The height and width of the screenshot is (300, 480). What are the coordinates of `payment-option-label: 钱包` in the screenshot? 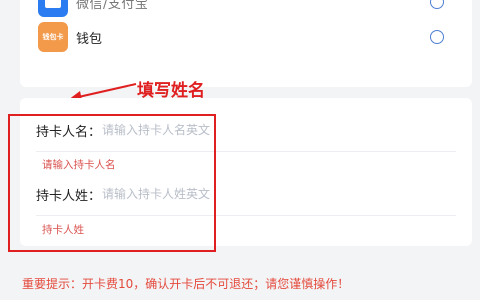 It's located at (89, 39).